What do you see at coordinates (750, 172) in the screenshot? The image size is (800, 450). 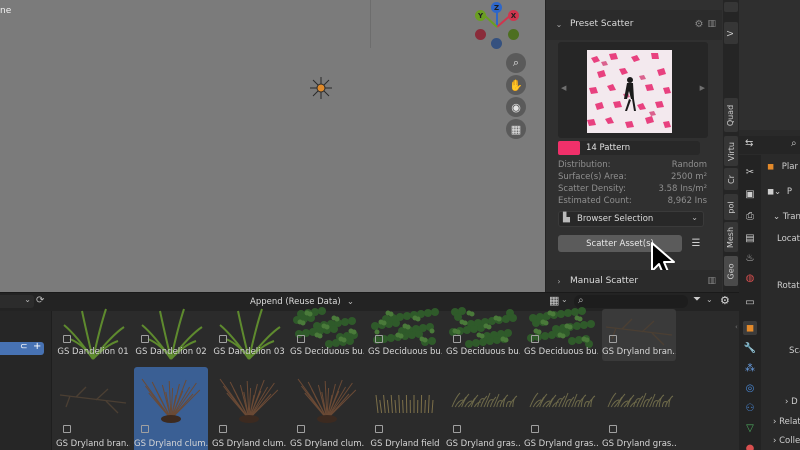 I see `tool-icon: ✂` at bounding box center [750, 172].